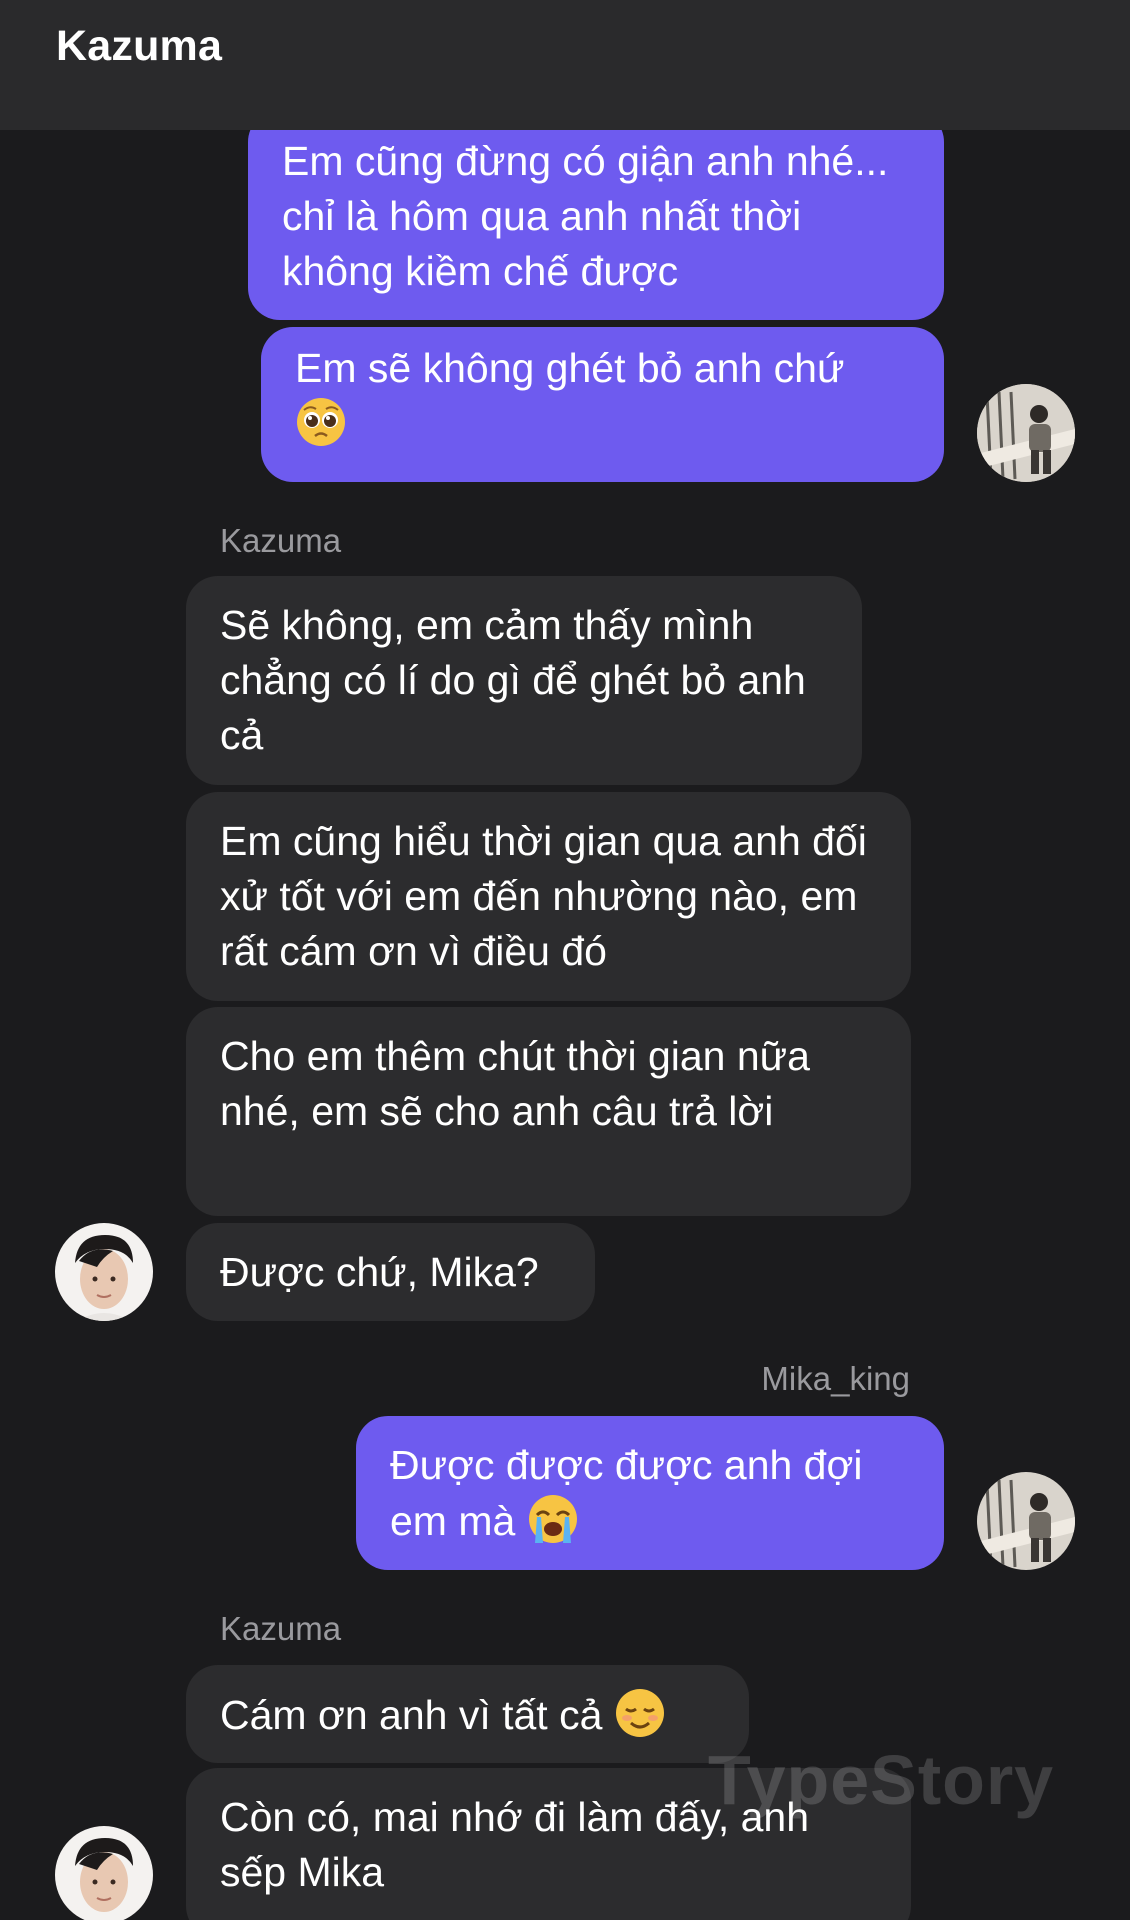  What do you see at coordinates (835, 1378) in the screenshot?
I see `sender-name: Mika_king` at bounding box center [835, 1378].